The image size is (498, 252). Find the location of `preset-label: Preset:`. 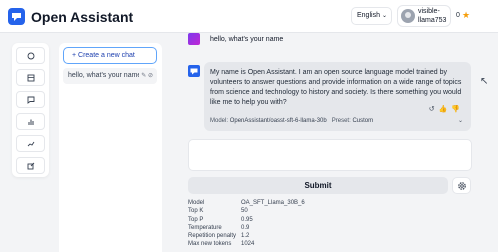

preset-label: Preset: is located at coordinates (341, 121).